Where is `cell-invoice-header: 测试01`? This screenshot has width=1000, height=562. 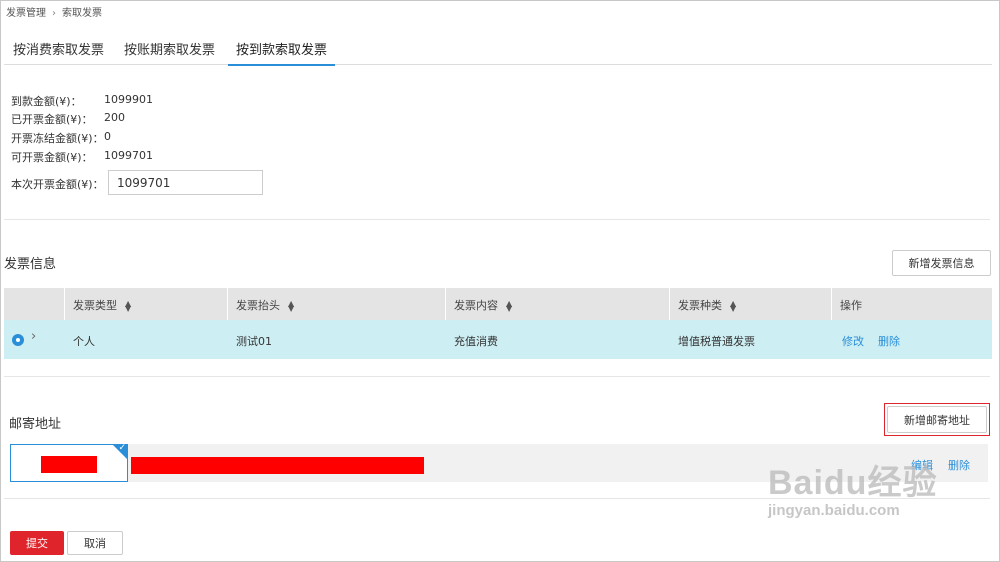
cell-invoice-header: 测试01 is located at coordinates (254, 341).